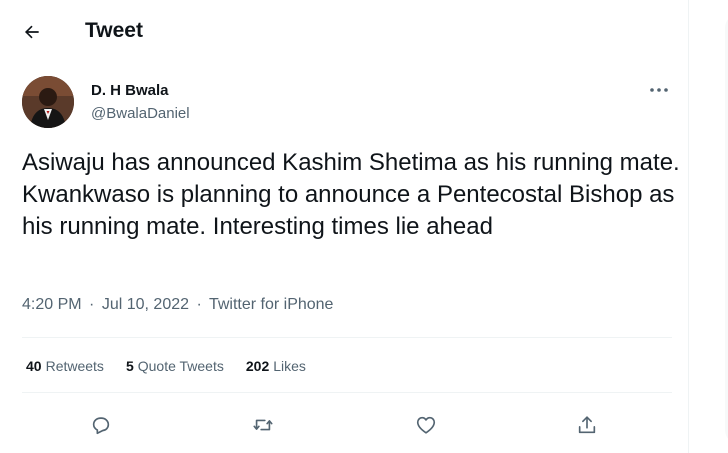 Image resolution: width=728 pixels, height=453 pixels. I want to click on more-horizontal-icon, so click(659, 90).